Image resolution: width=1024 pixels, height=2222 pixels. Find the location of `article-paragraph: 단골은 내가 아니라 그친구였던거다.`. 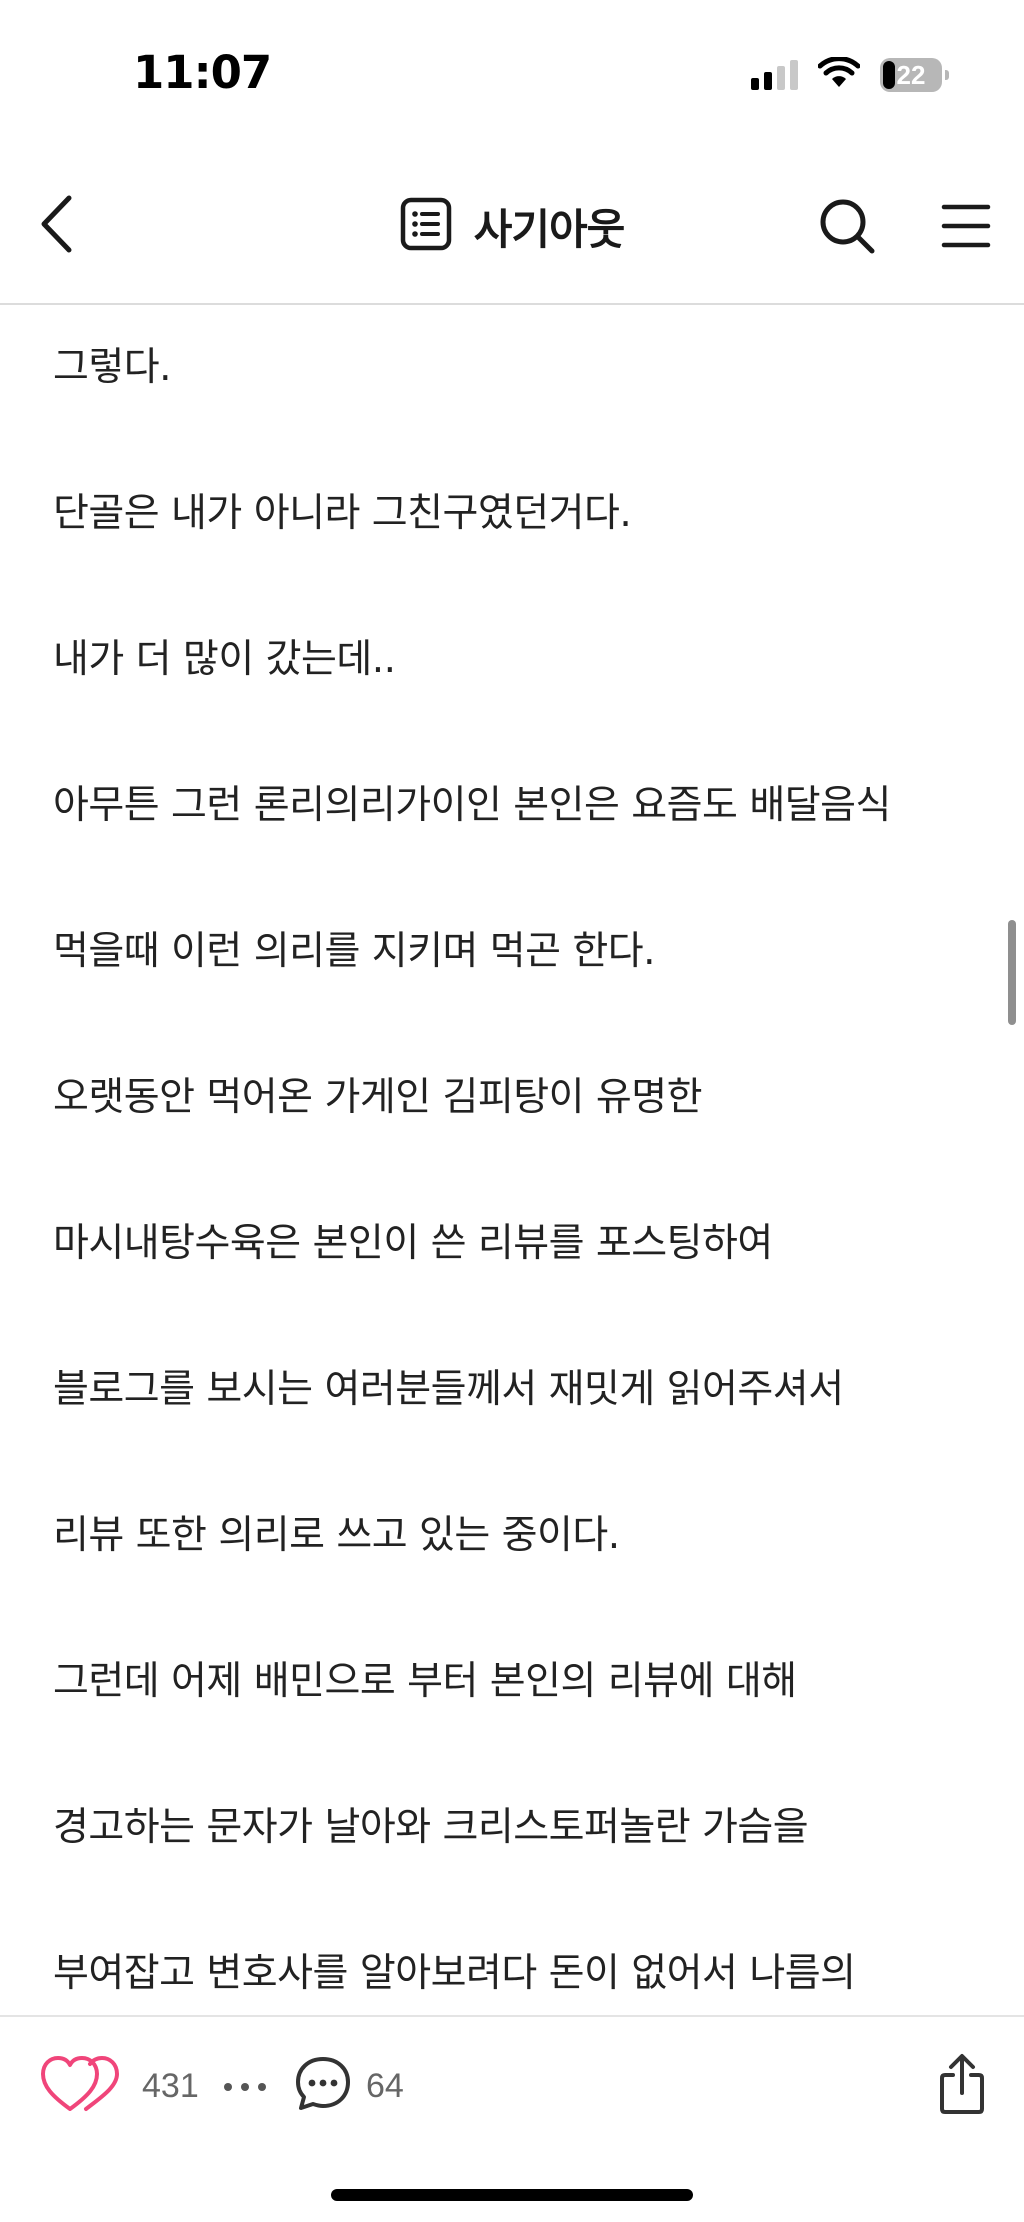

article-paragraph: 단골은 내가 아니라 그친구였던거다. is located at coordinates (342, 513).